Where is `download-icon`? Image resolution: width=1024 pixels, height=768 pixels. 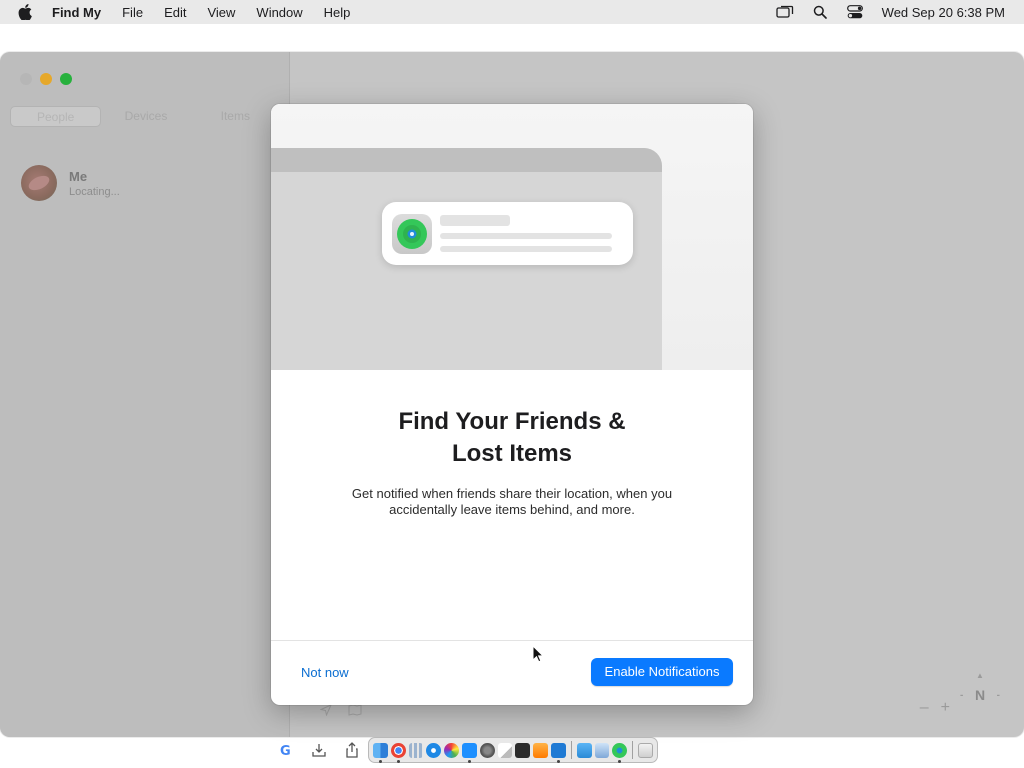
download-icon is located at coordinates (319, 750).